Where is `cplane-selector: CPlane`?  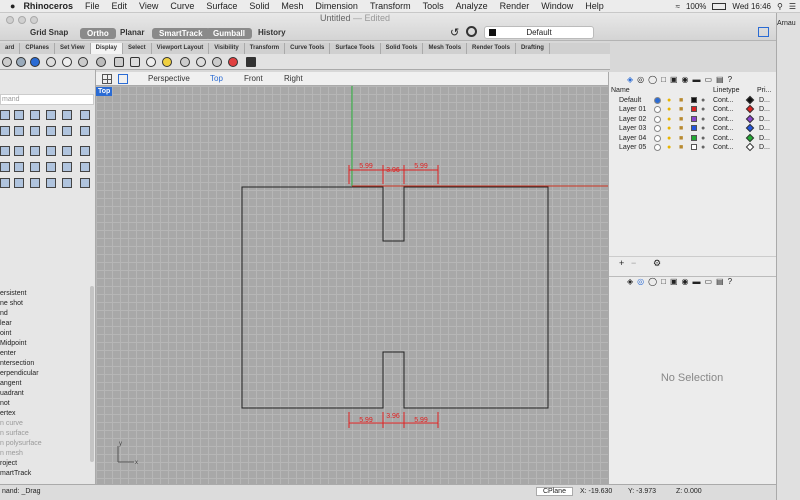 cplane-selector: CPlane is located at coordinates (554, 491).